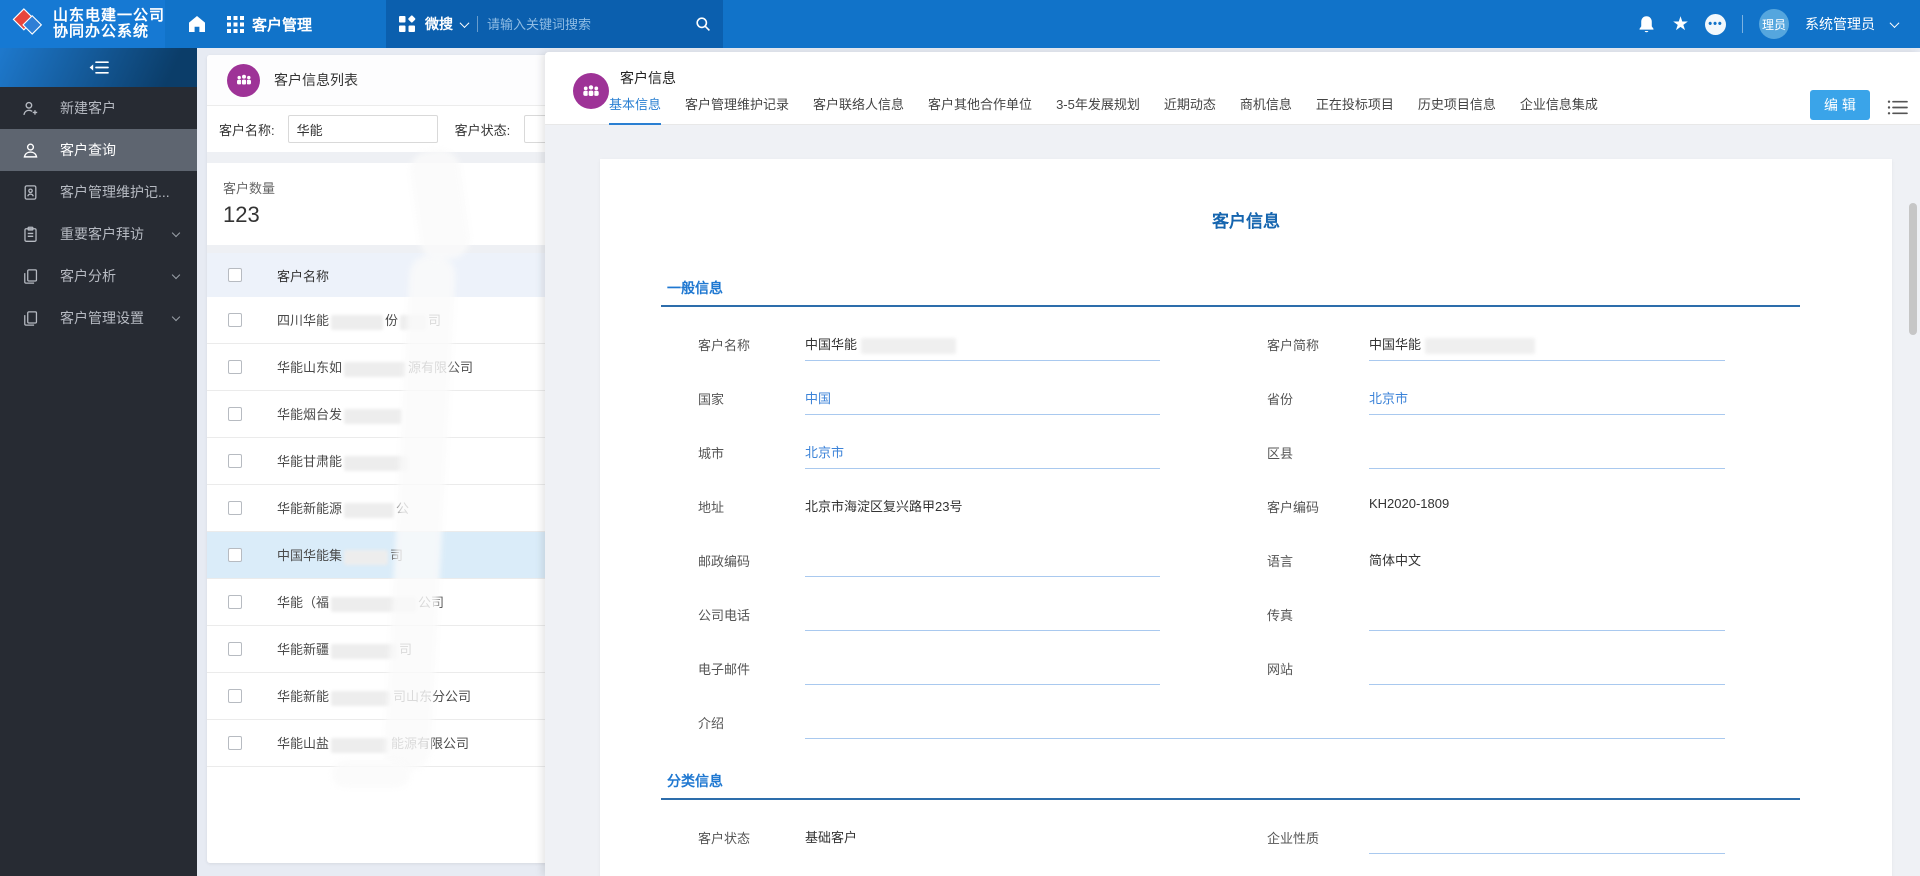 Image resolution: width=1920 pixels, height=876 pixels. What do you see at coordinates (1715, 24) in the screenshot?
I see `more-options-icon: •••` at bounding box center [1715, 24].